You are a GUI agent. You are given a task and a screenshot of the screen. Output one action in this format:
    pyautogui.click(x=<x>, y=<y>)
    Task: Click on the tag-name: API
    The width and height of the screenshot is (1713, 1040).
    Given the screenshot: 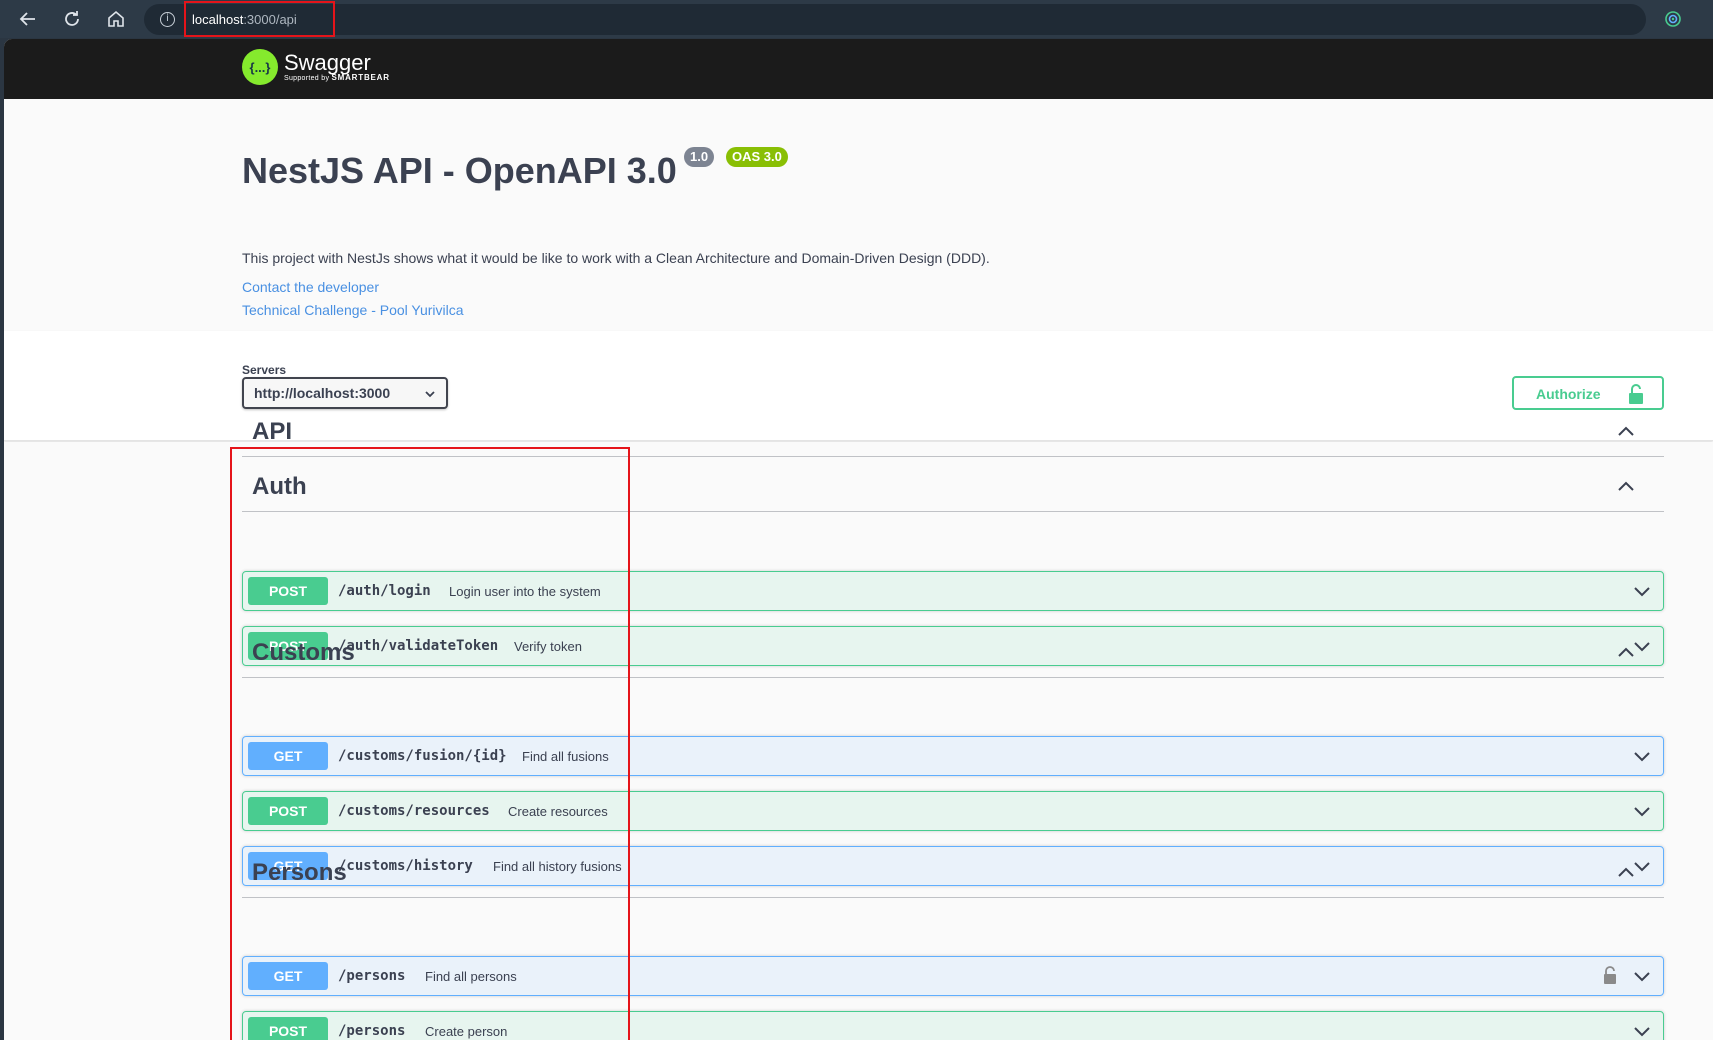 What is the action you would take?
    pyautogui.click(x=272, y=431)
    